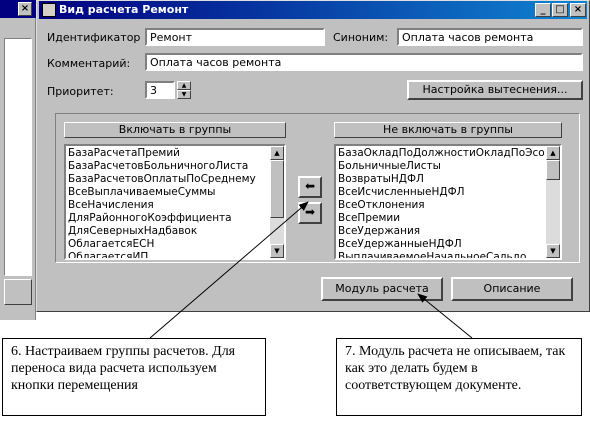 The width and height of the screenshot is (590, 421). I want to click on background-window-titlebar: ×, so click(18, 9).